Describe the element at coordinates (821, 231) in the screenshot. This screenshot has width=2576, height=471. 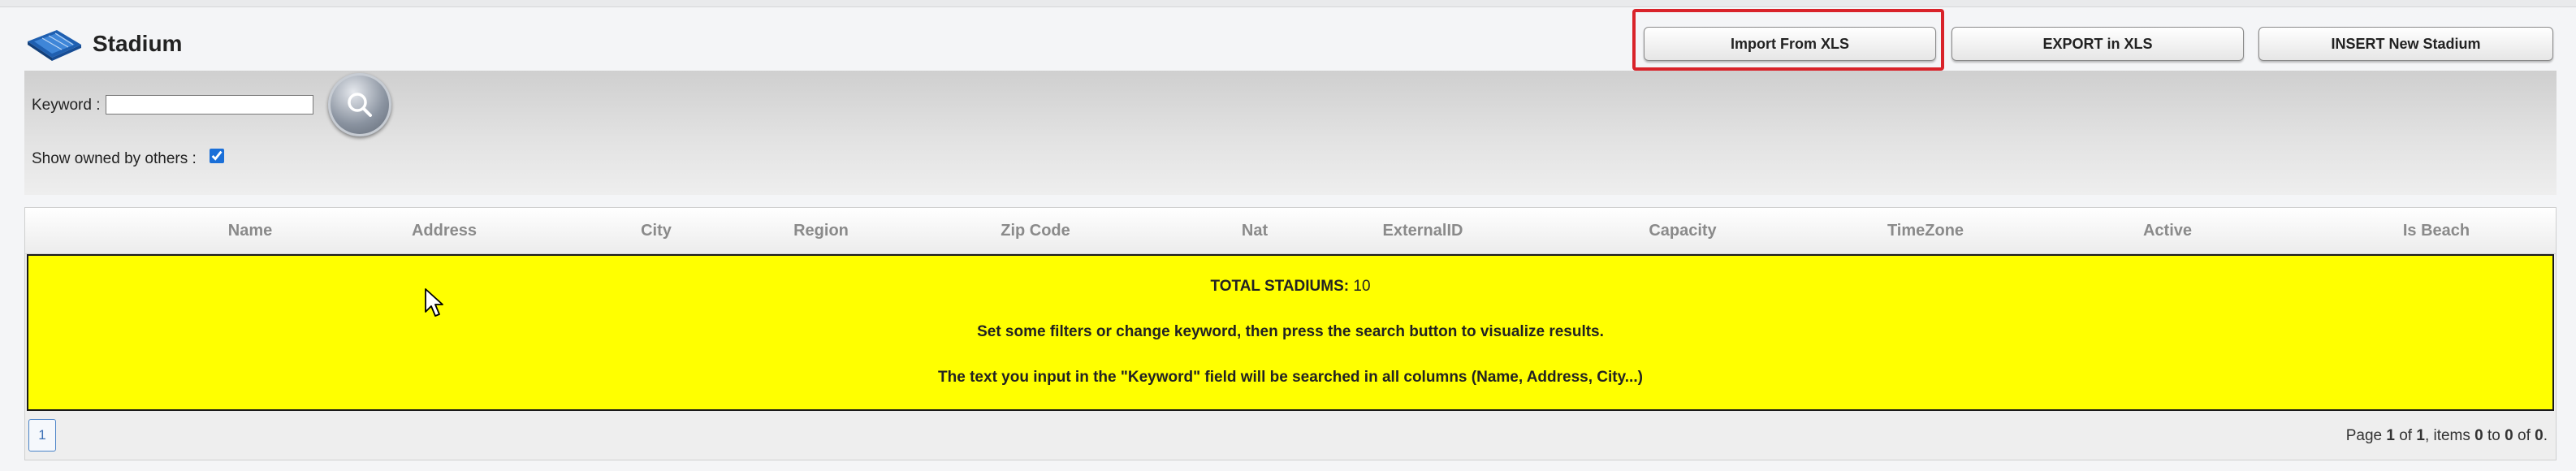
I see `column-header-region: Region` at that location.